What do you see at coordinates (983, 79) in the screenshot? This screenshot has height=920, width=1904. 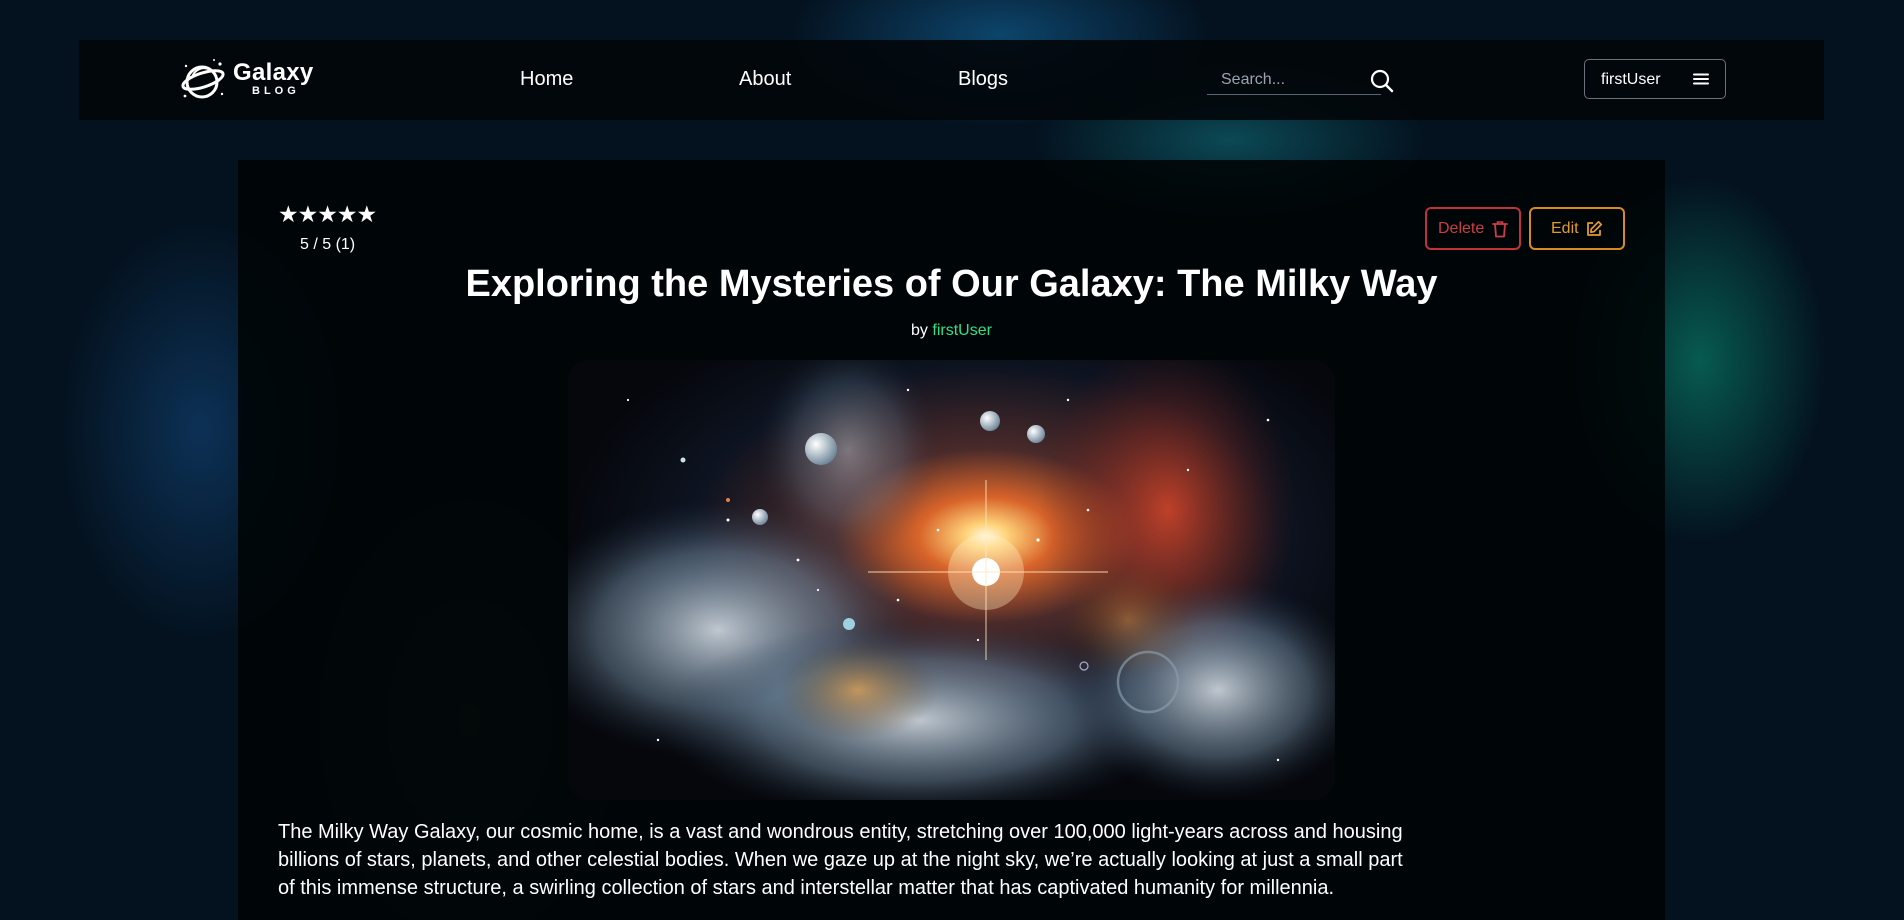 I see `nav-link-blogs: Blogs` at bounding box center [983, 79].